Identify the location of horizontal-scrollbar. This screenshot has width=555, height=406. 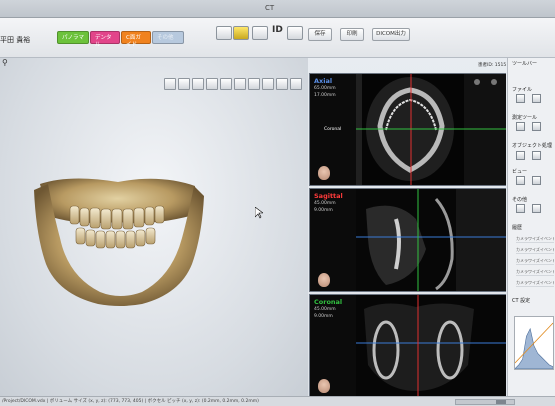
(485, 402).